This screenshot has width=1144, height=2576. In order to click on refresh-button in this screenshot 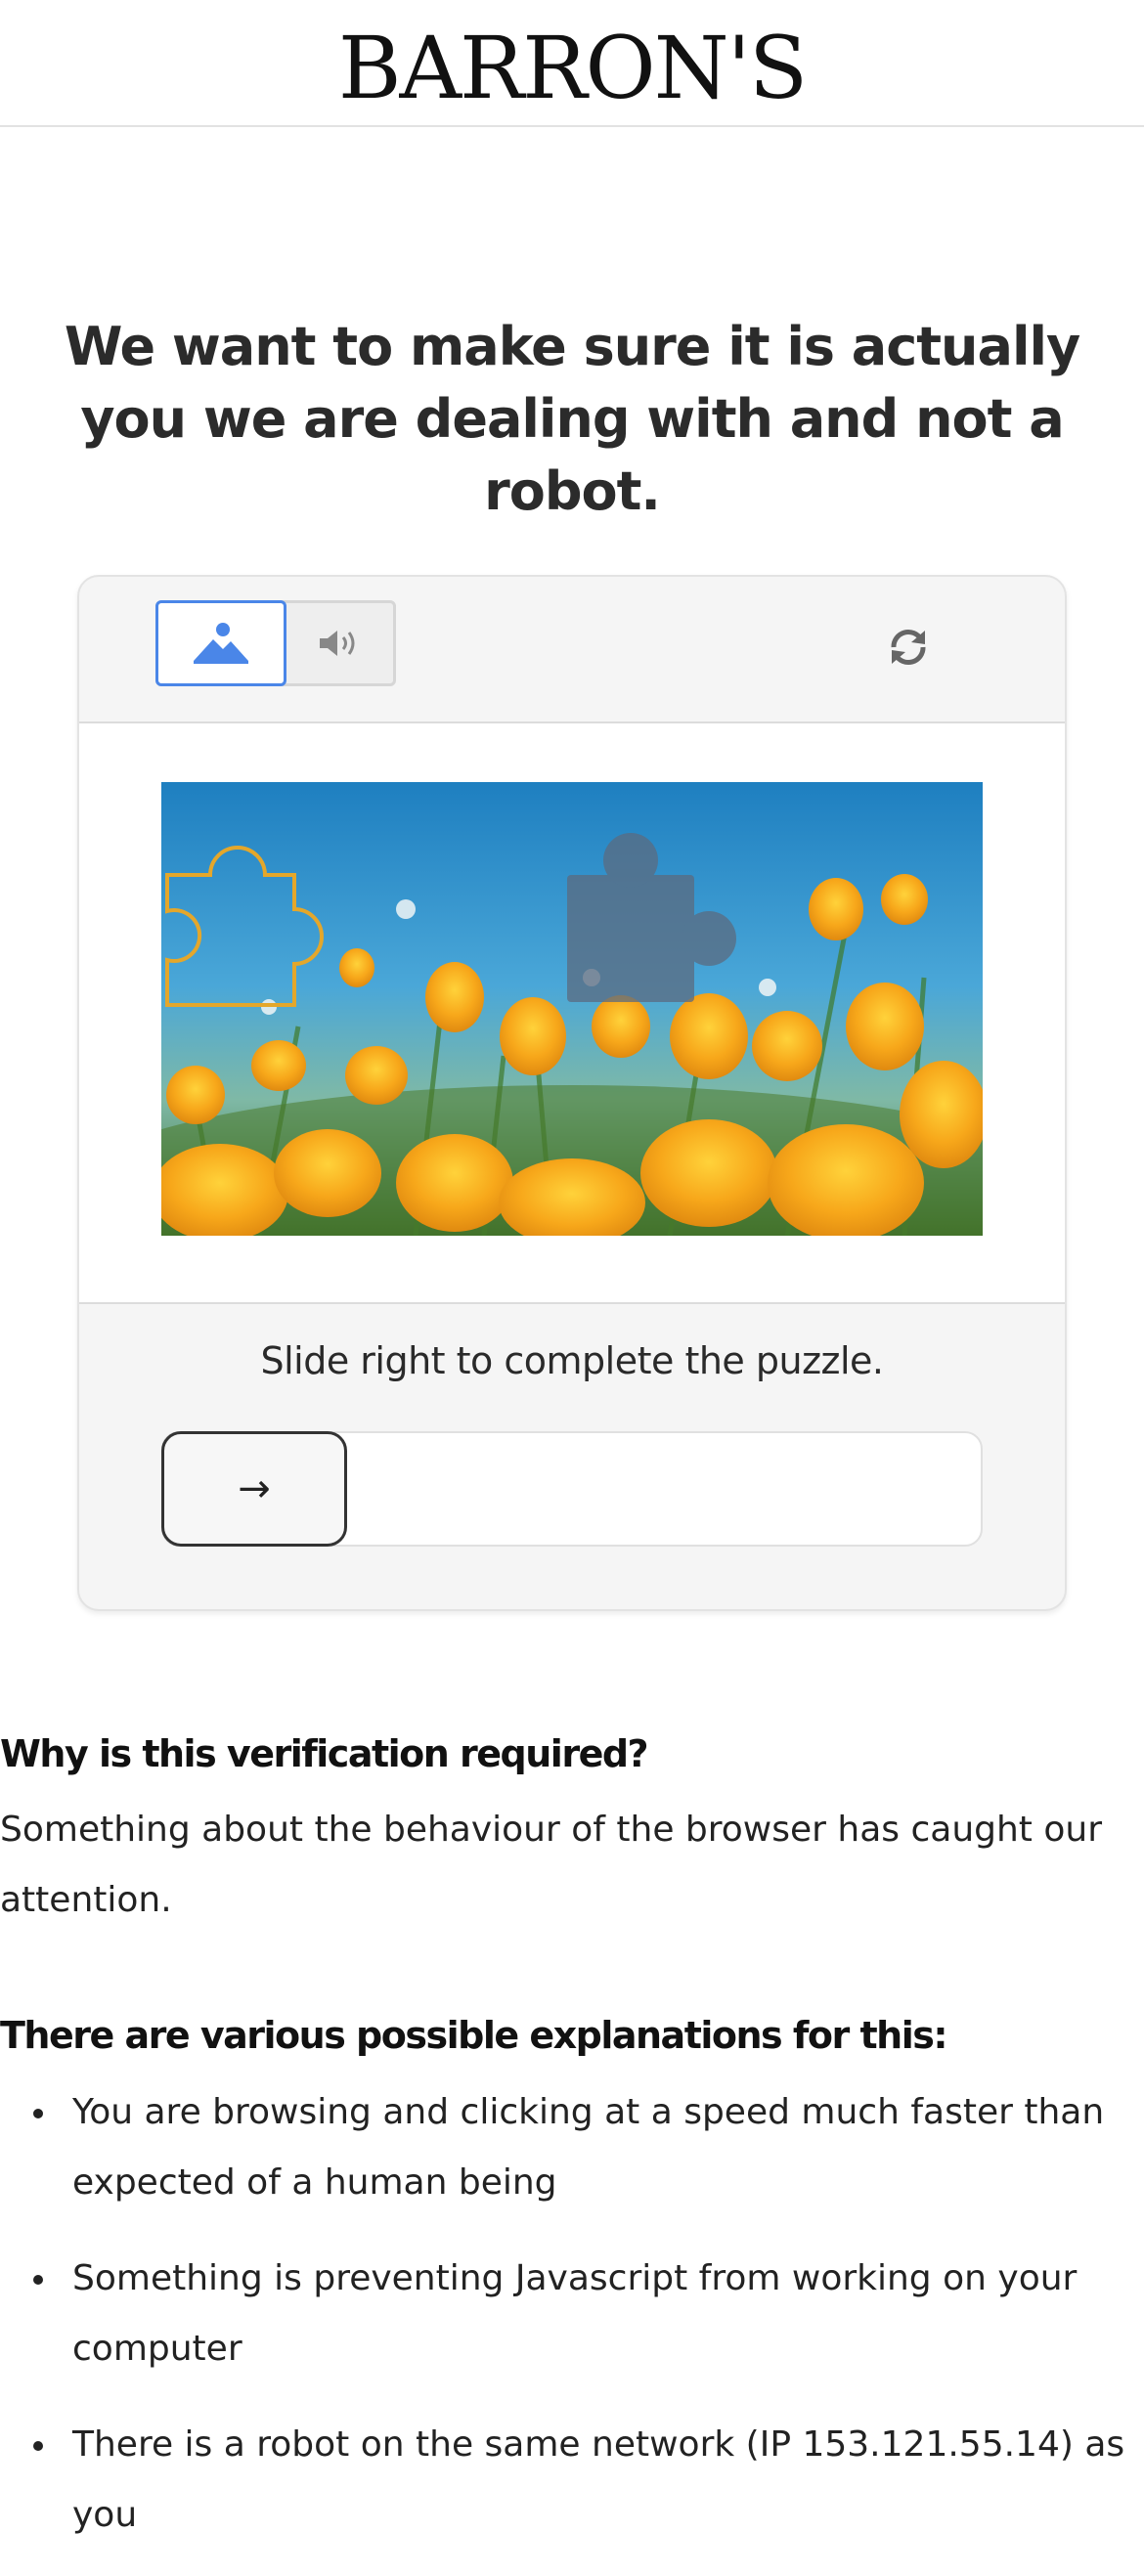, I will do `click(908, 647)`.